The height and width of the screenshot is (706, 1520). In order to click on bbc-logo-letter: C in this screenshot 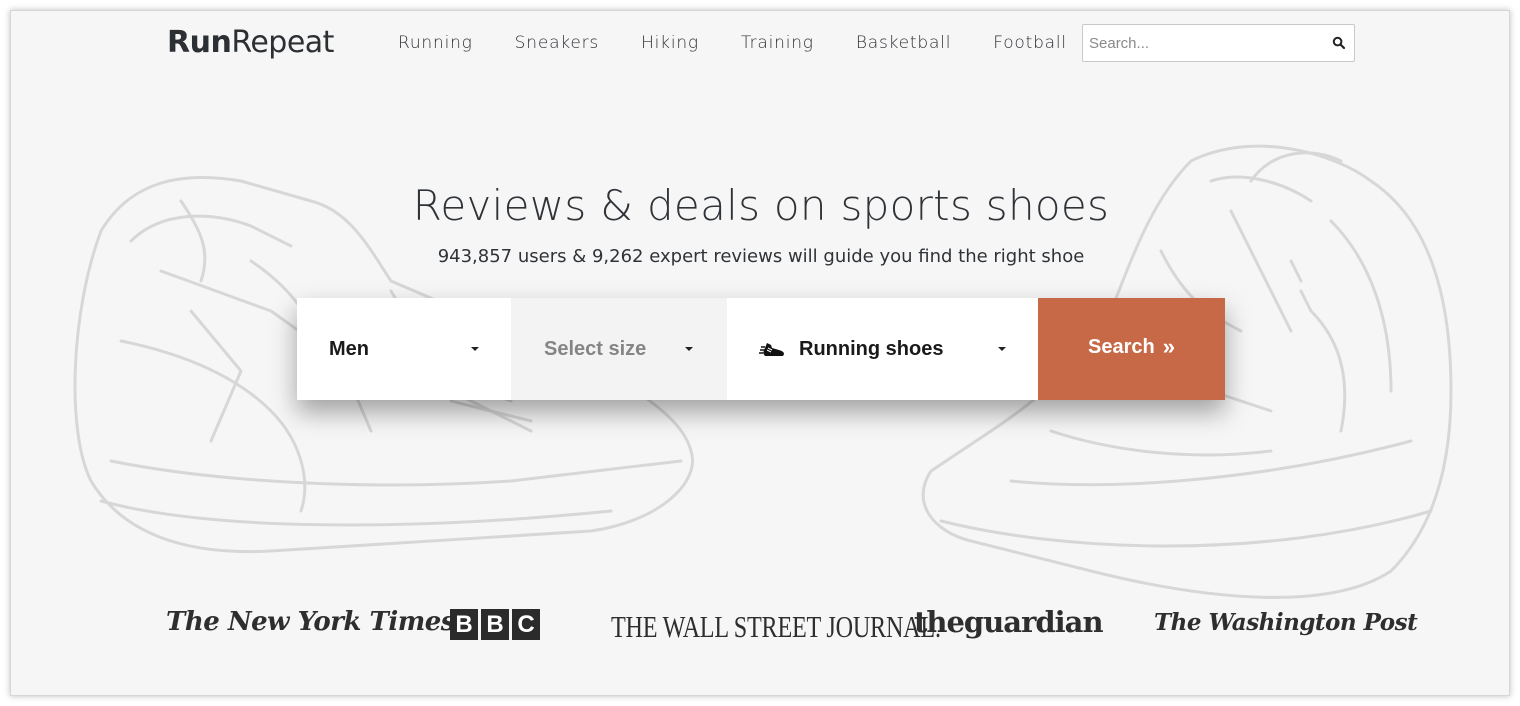, I will do `click(526, 624)`.